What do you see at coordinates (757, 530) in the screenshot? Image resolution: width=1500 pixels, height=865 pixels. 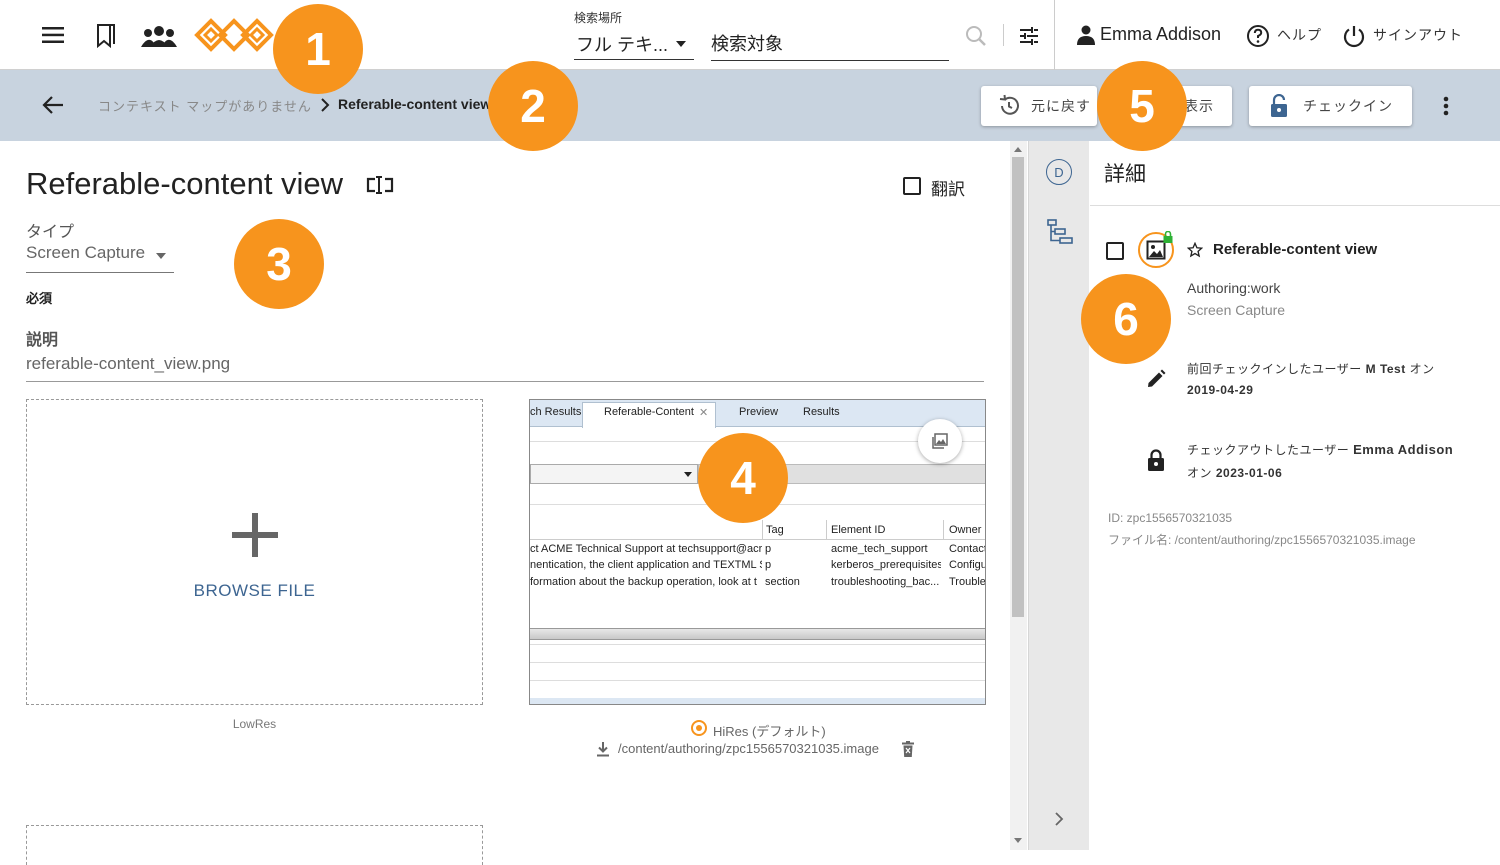 I see `preview-header-row` at bounding box center [757, 530].